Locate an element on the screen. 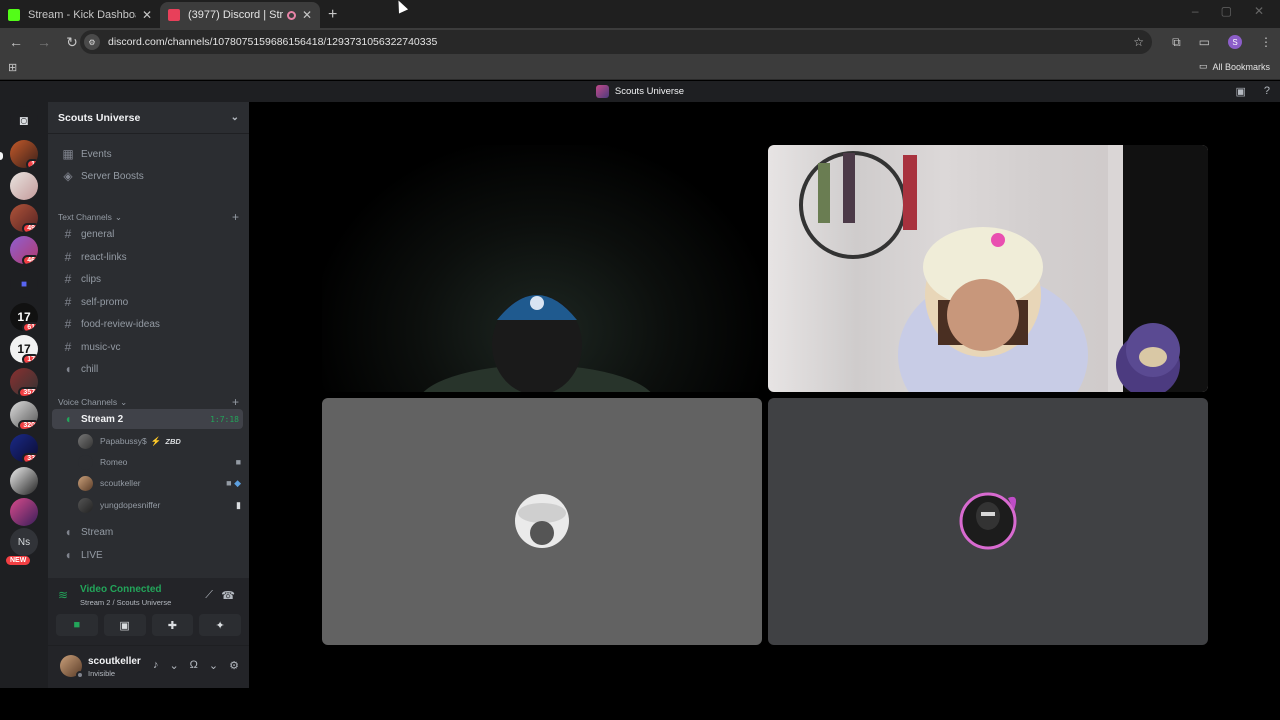  noise-suppression-icon: ⟋ is located at coordinates (209, 595).